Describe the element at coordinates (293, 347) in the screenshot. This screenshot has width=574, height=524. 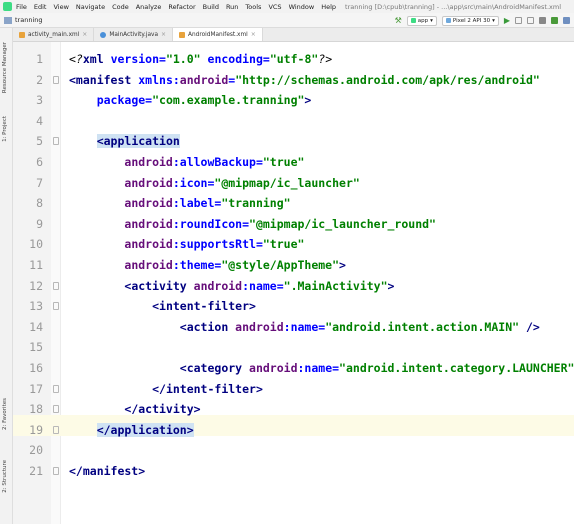
I see `code-line: 15` at that location.